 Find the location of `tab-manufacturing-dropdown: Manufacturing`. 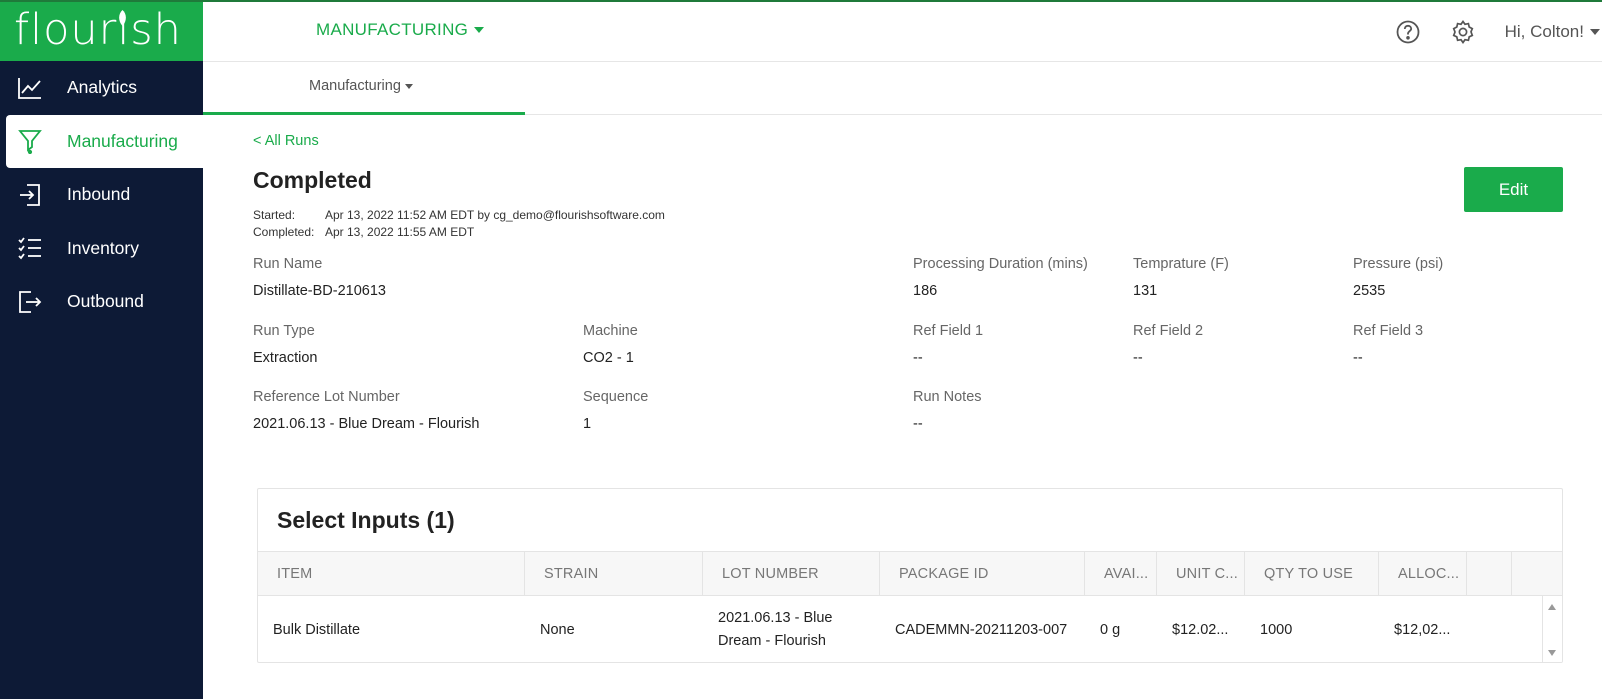

tab-manufacturing-dropdown: Manufacturing is located at coordinates (361, 86).